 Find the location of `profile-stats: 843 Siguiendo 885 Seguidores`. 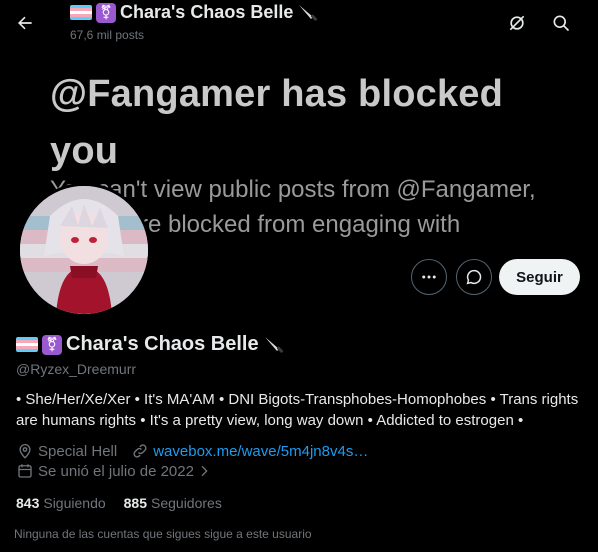

profile-stats: 843 Siguiendo 885 Seguidores is located at coordinates (119, 503).